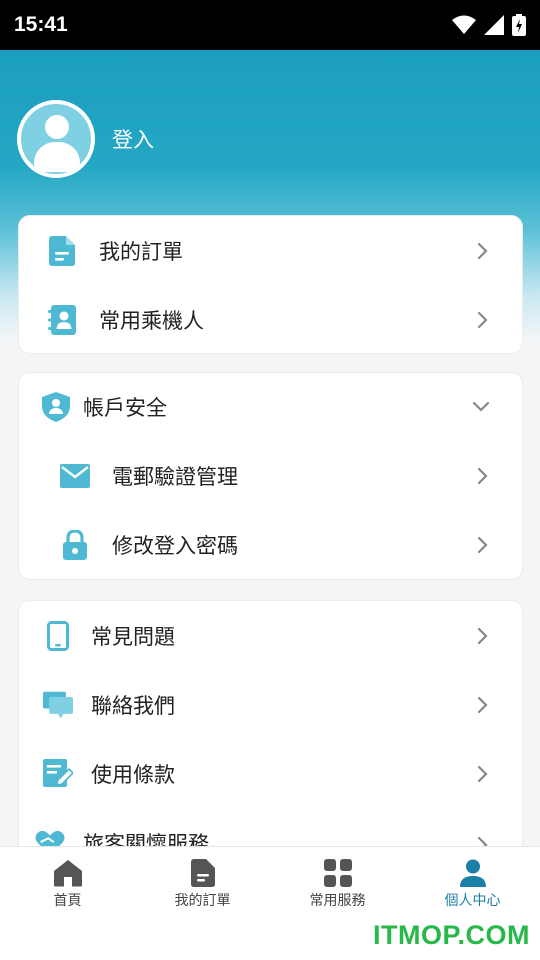 This screenshot has height=960, width=540. Describe the element at coordinates (270, 250) in the screenshot. I see `menu-item-my-orders: 我的訂單` at that location.